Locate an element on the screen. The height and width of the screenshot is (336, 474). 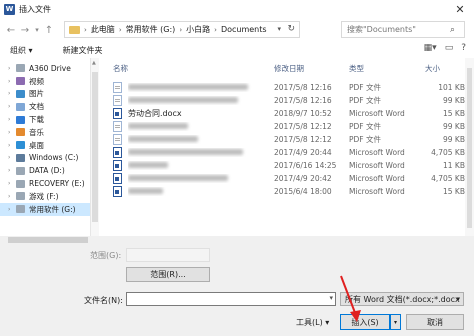
nav-item-drive-d: › DATA (D:) is located at coordinates (45, 170).